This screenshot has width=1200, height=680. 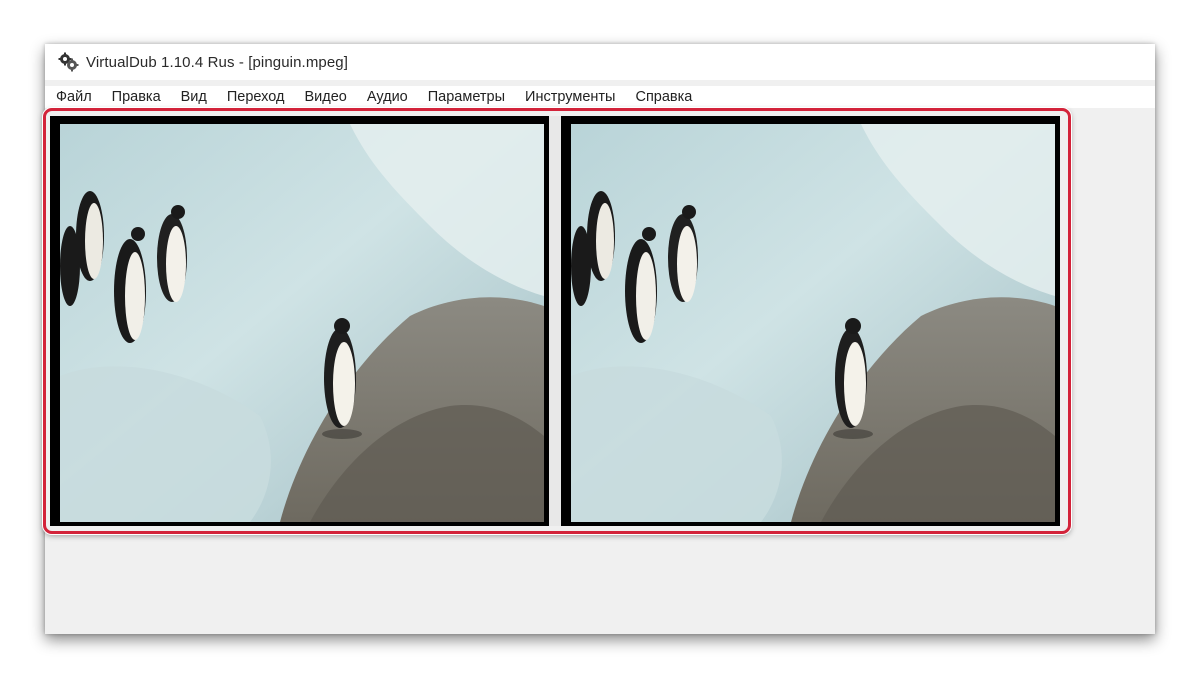 What do you see at coordinates (217, 62) in the screenshot?
I see `window-title: VirtualDub 1.10.4 Rus - [pinguin.mpeg]` at bounding box center [217, 62].